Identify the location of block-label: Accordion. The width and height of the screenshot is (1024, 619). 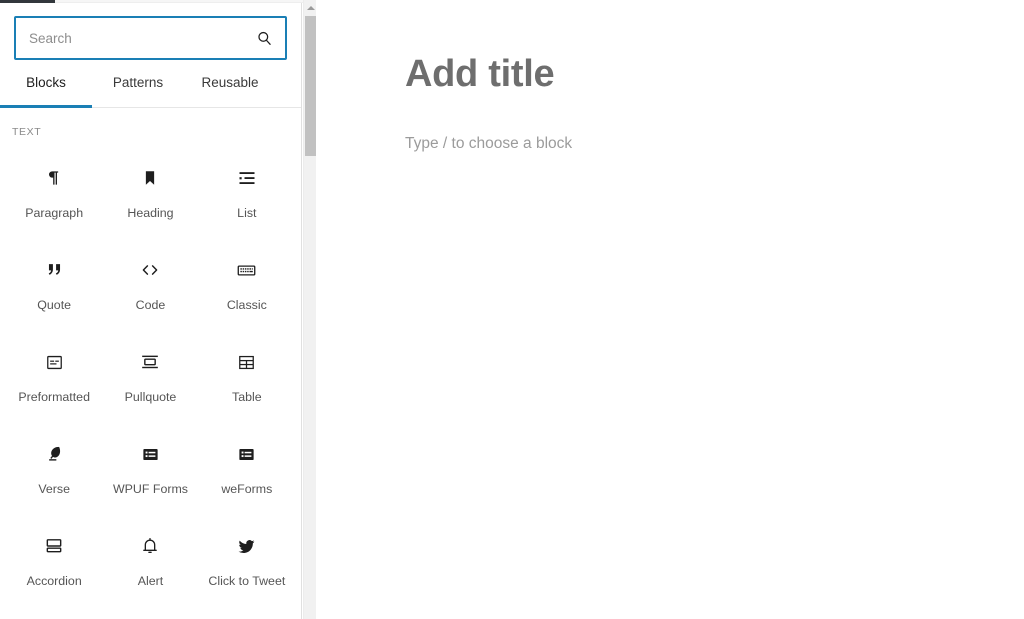
(54, 581).